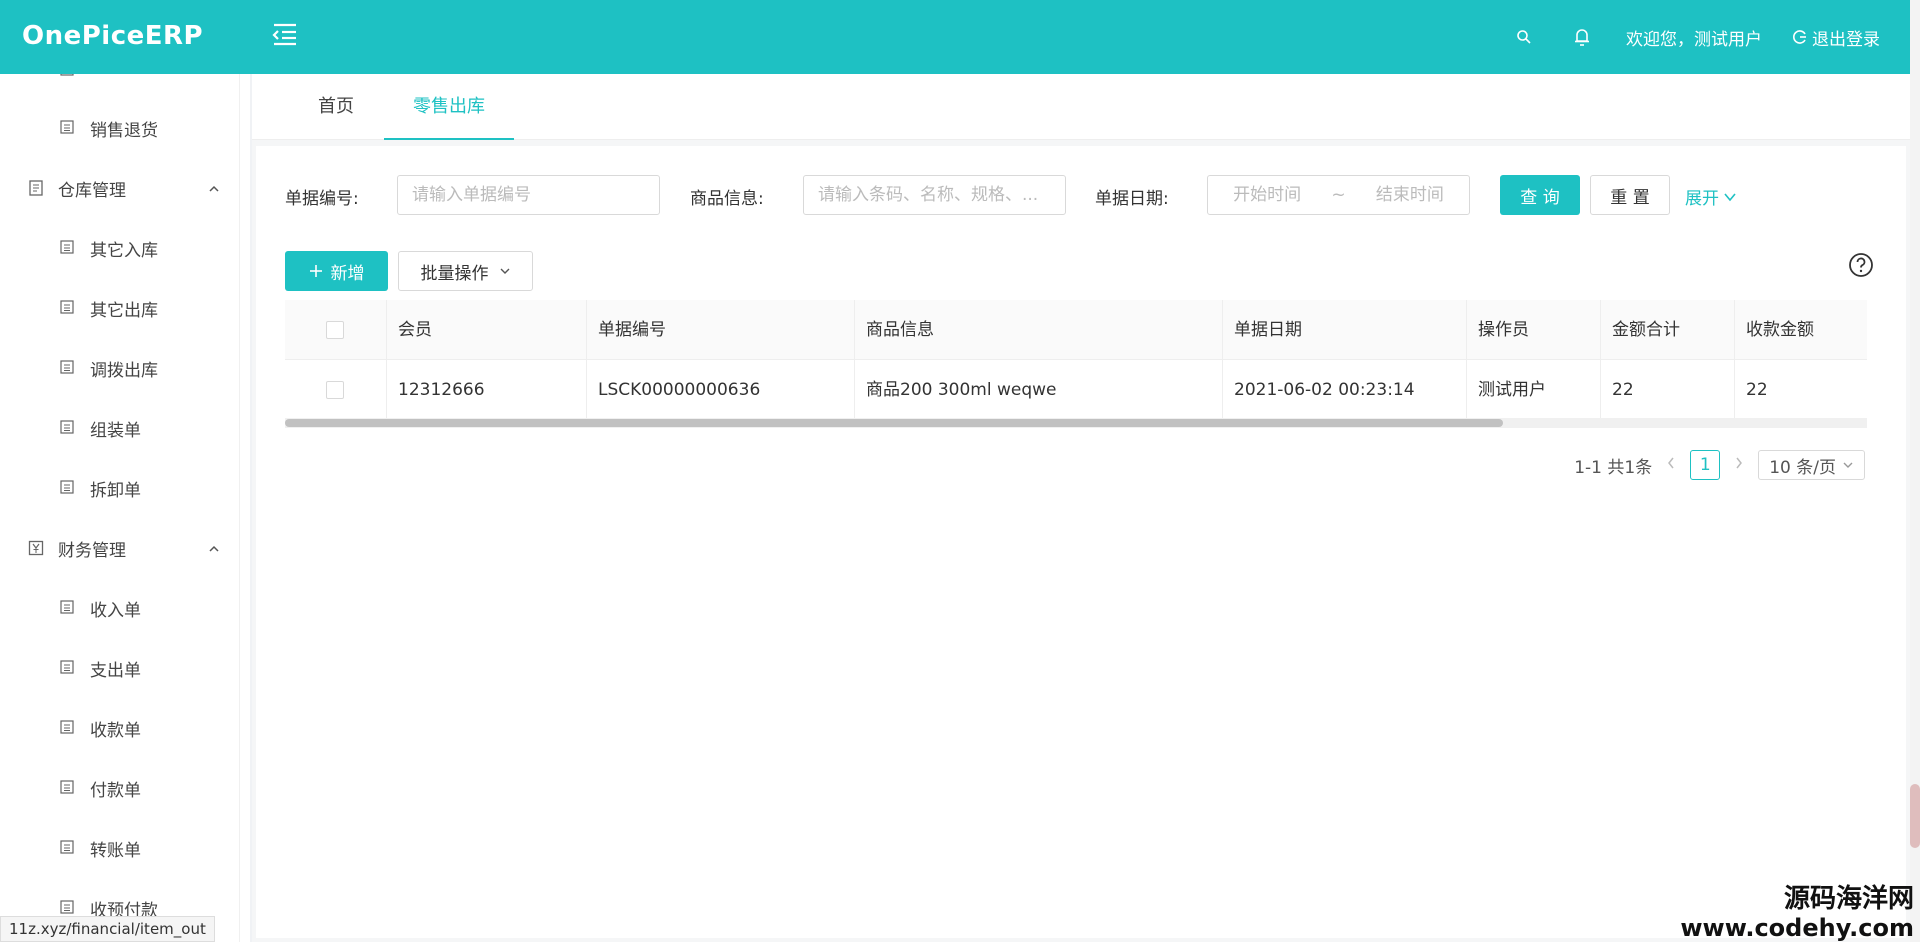 This screenshot has height=942, width=1920. I want to click on sidebar-item-disassembly: 拆卸单, so click(119, 488).